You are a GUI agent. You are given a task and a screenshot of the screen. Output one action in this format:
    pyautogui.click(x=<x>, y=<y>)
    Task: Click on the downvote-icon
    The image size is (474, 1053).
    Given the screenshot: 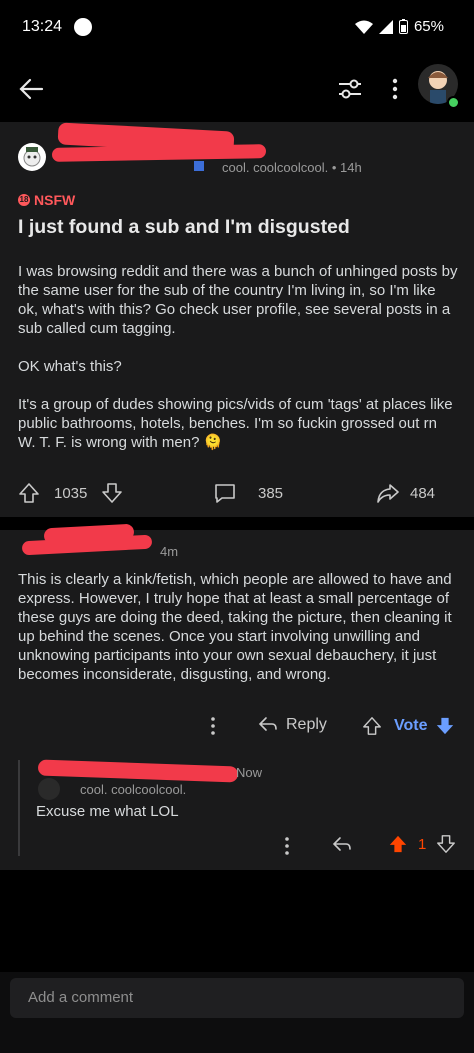 What is the action you would take?
    pyautogui.click(x=112, y=493)
    